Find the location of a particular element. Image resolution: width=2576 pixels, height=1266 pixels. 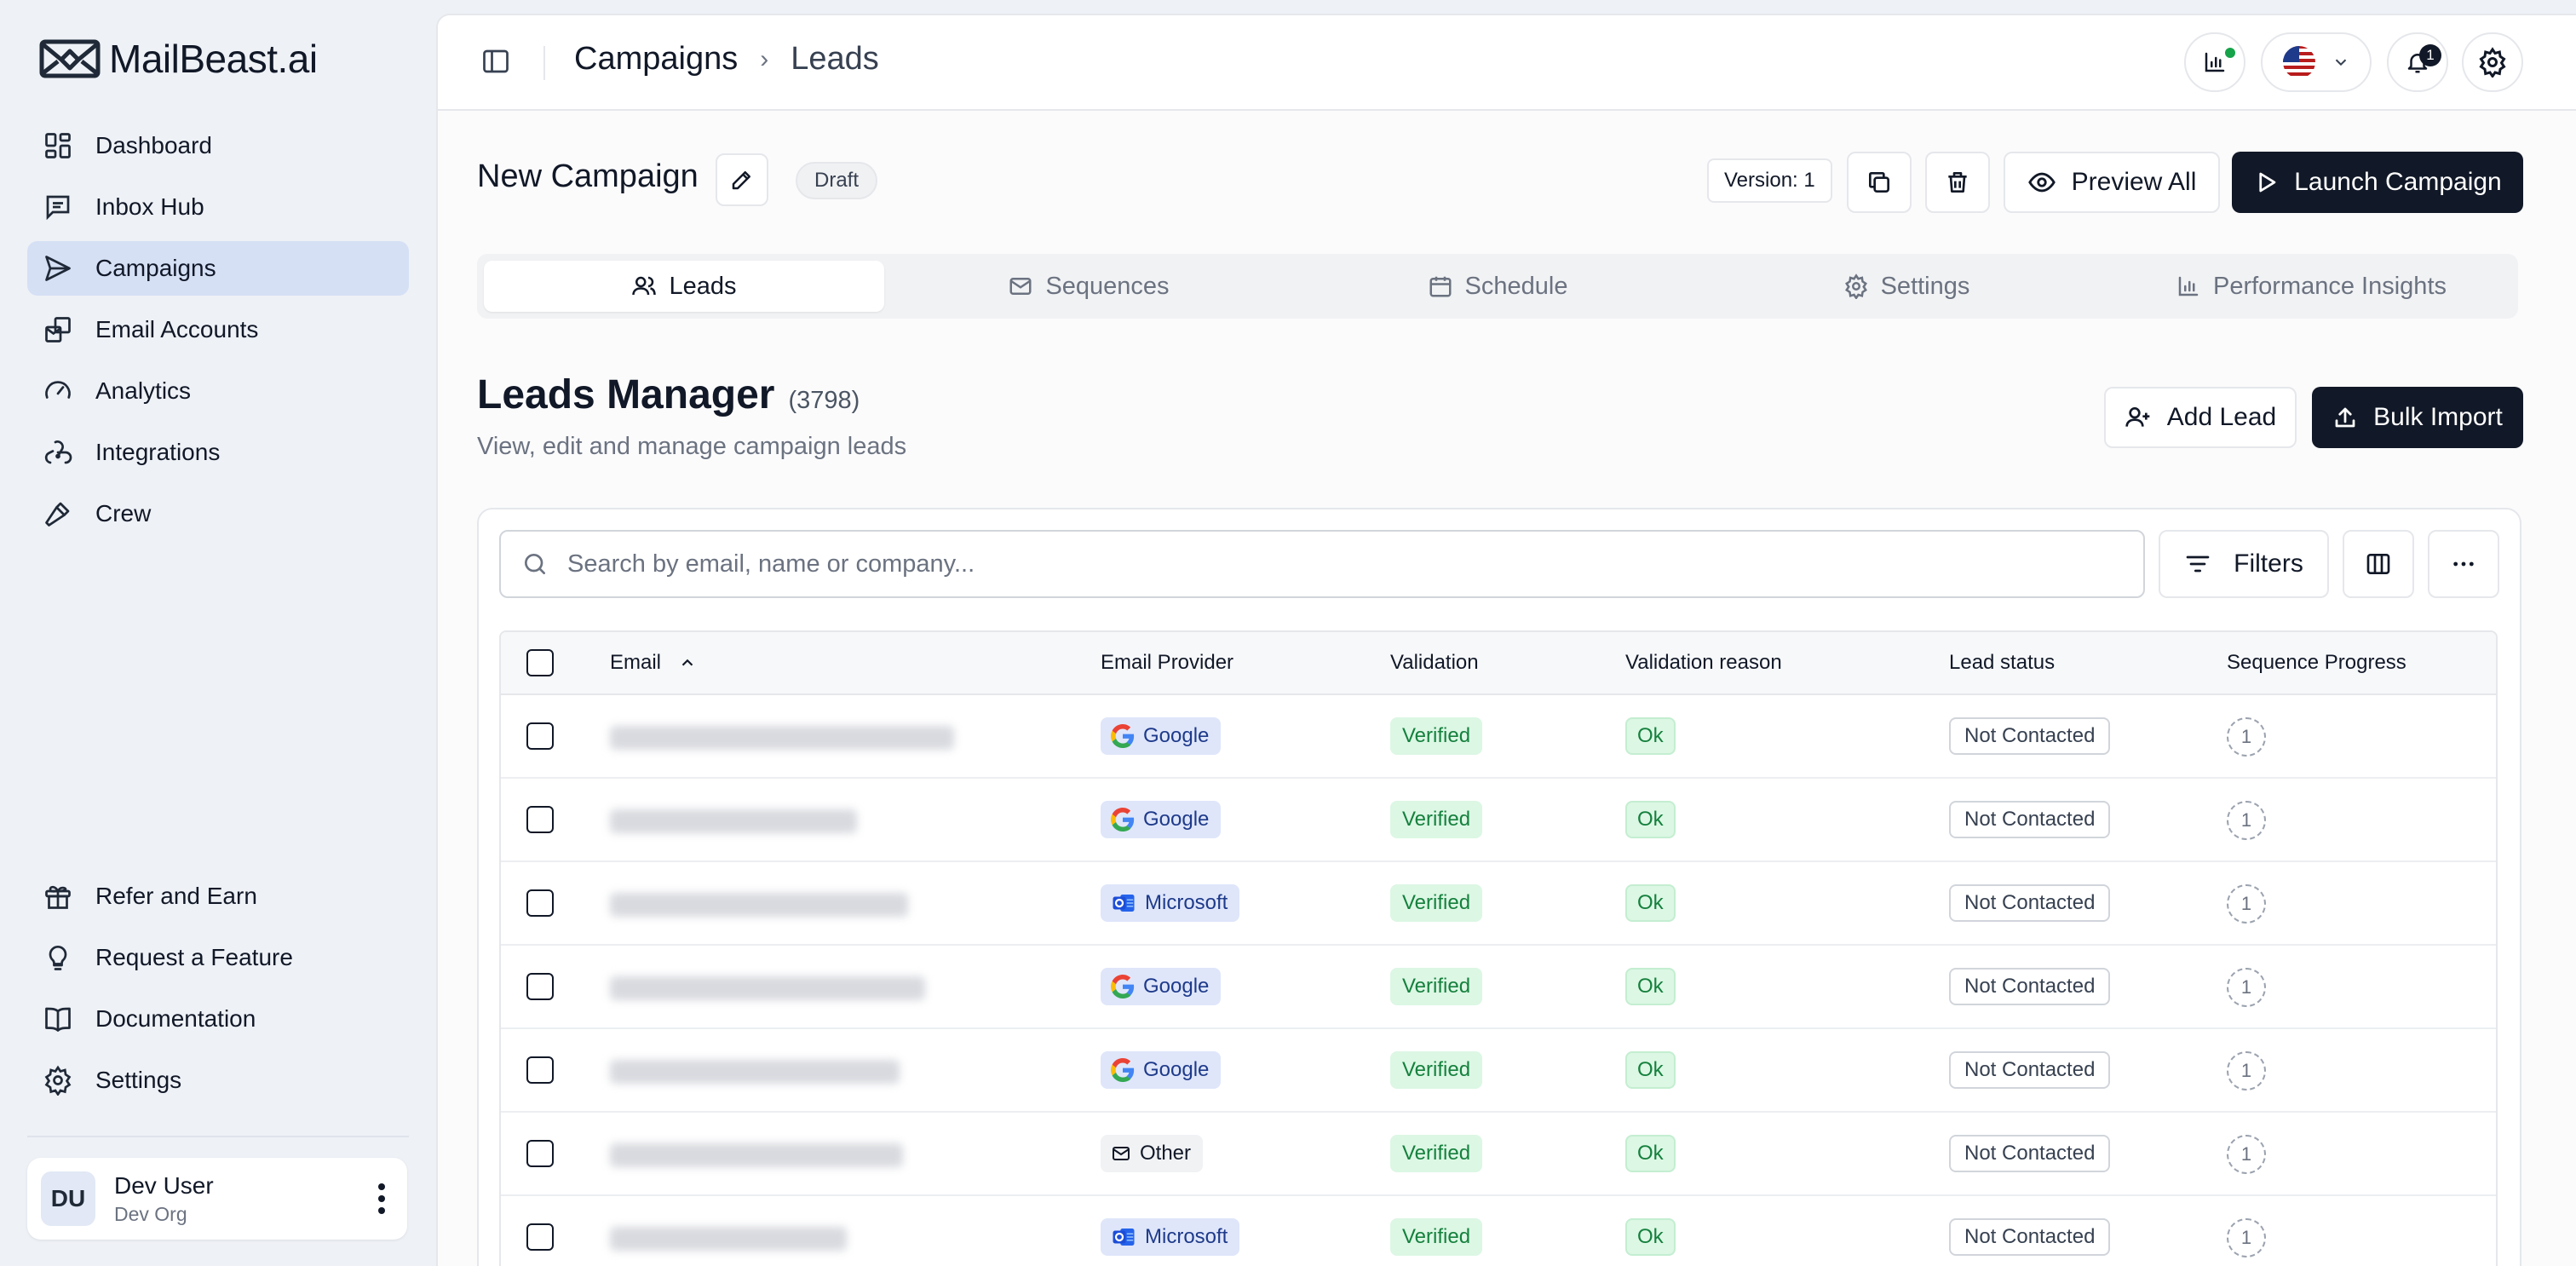

more-vertical-icon is located at coordinates (382, 1199).